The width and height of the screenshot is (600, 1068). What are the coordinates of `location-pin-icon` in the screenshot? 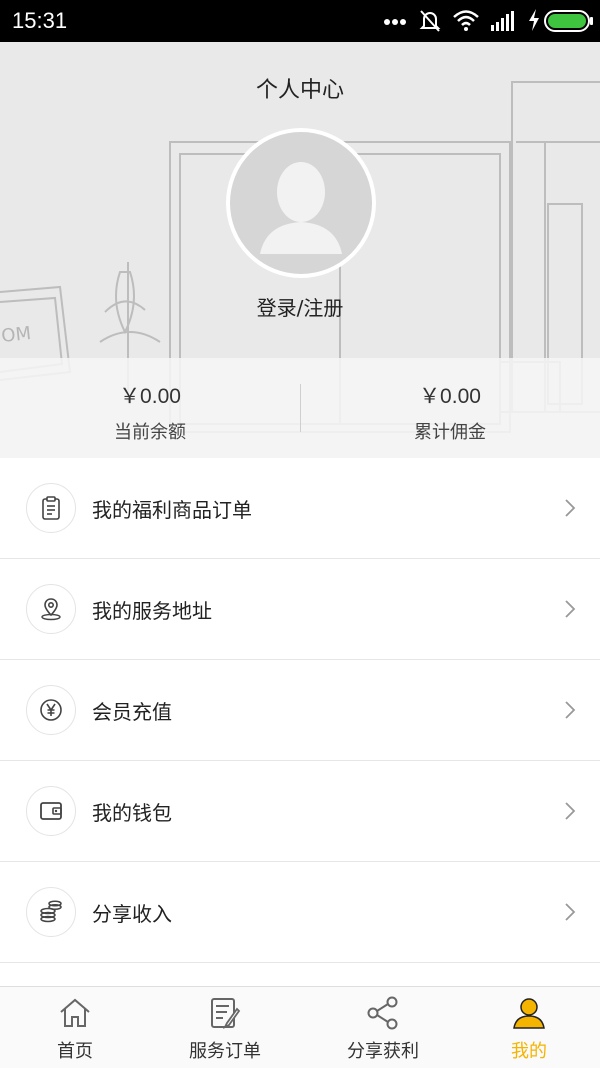 It's located at (51, 609).